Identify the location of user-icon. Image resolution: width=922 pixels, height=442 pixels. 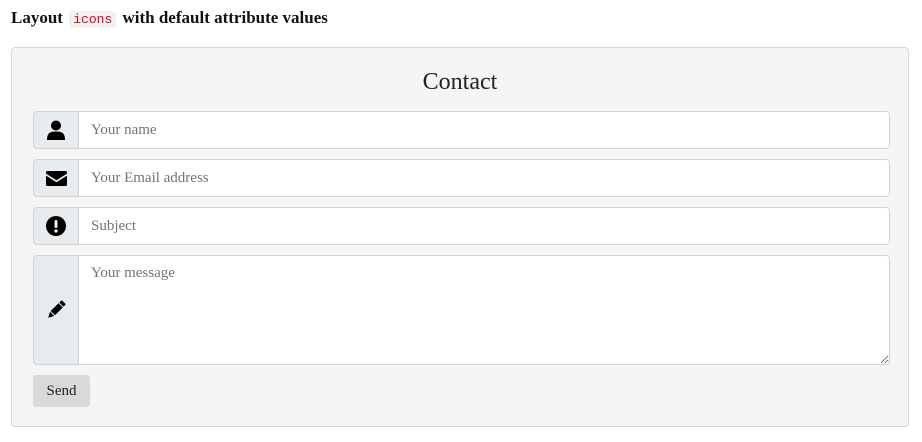
(56, 130).